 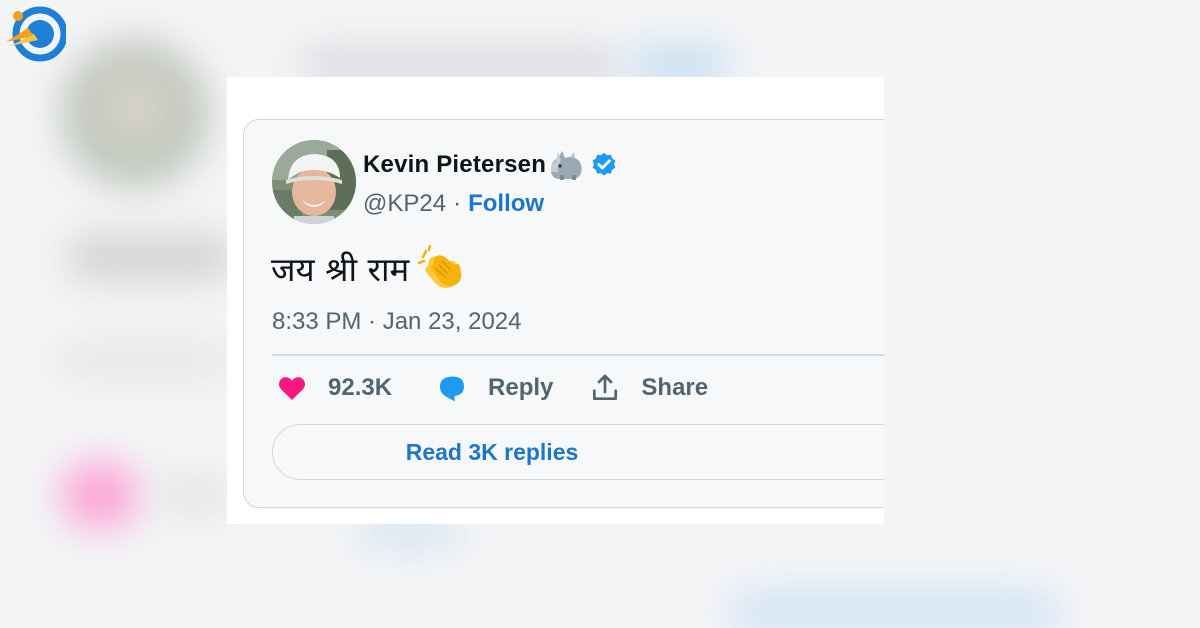 What do you see at coordinates (492, 451) in the screenshot?
I see `read-replies-label: Read 3K replies` at bounding box center [492, 451].